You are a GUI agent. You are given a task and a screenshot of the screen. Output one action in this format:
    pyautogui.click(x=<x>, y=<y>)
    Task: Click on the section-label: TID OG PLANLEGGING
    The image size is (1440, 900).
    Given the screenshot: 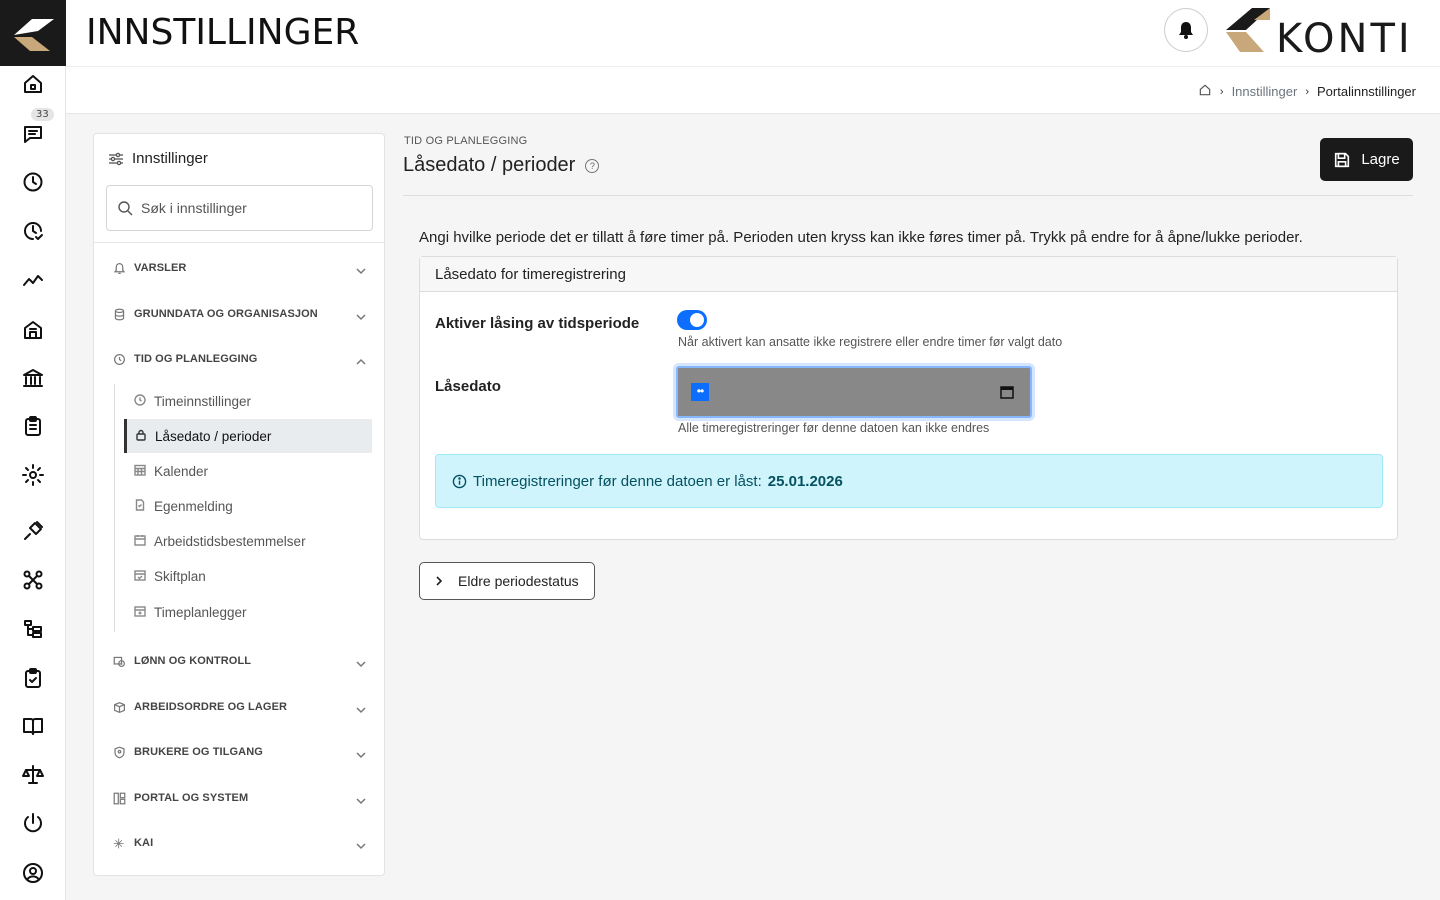 What is the action you would take?
    pyautogui.click(x=196, y=359)
    